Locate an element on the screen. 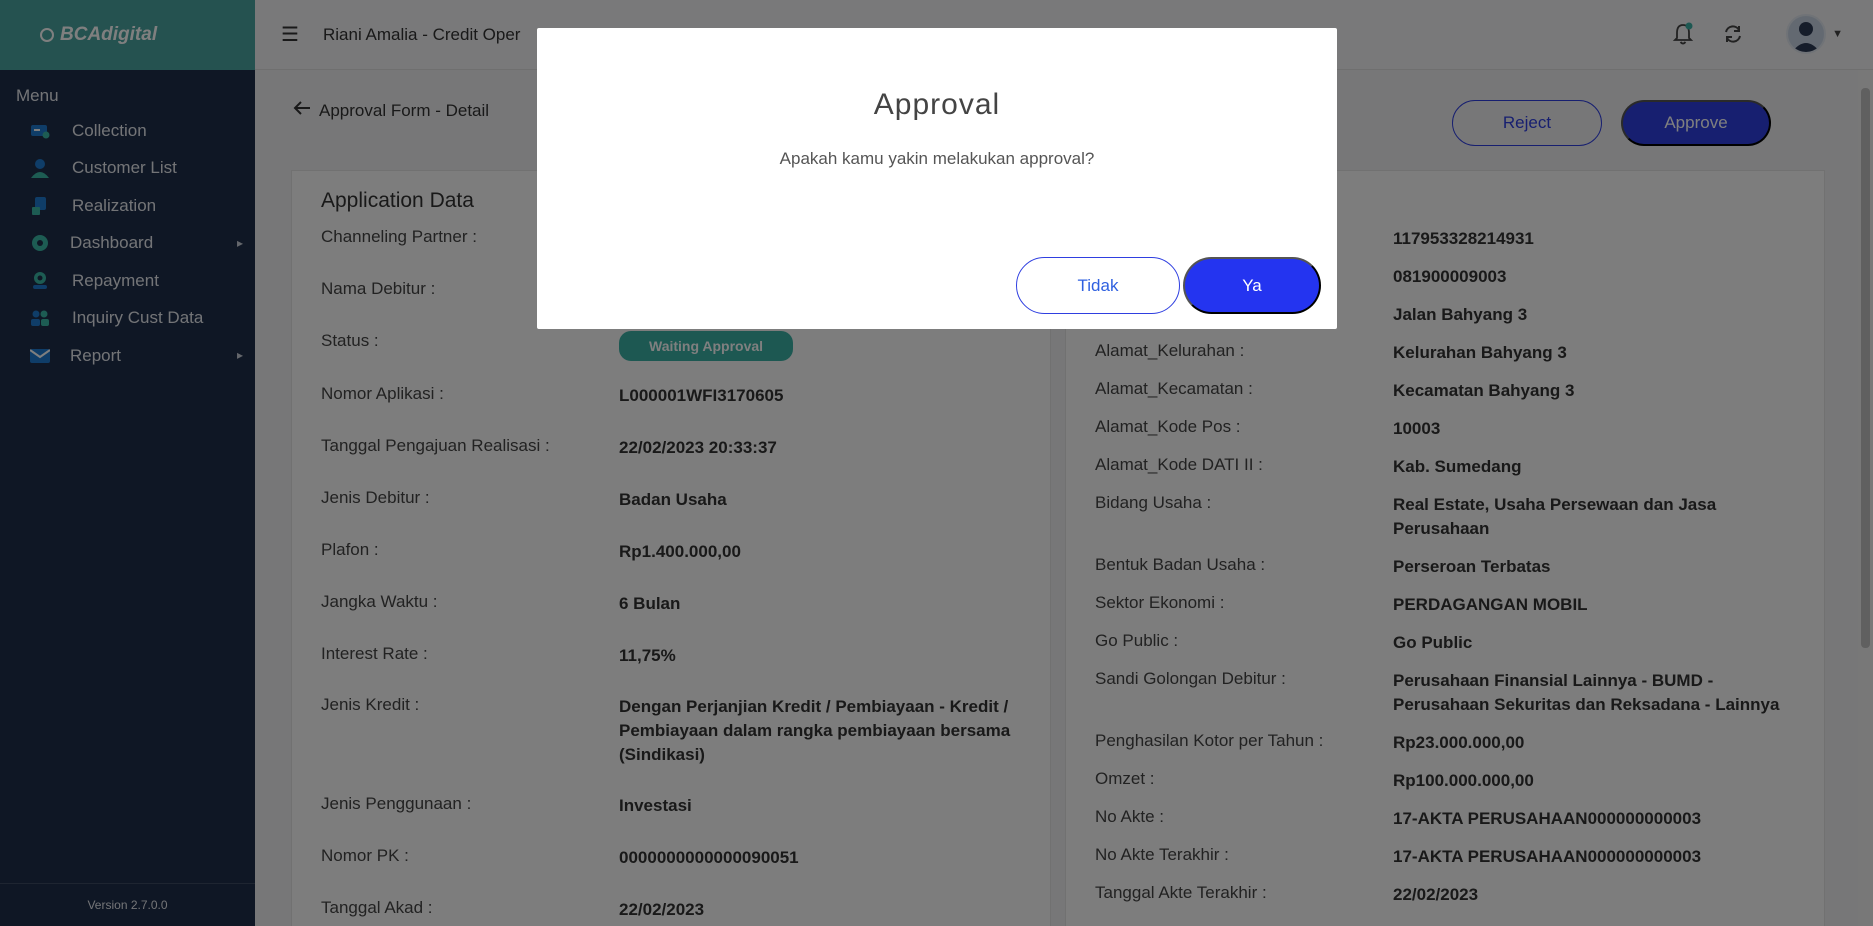 This screenshot has height=926, width=1873. confirm-button: Ya is located at coordinates (1252, 285).